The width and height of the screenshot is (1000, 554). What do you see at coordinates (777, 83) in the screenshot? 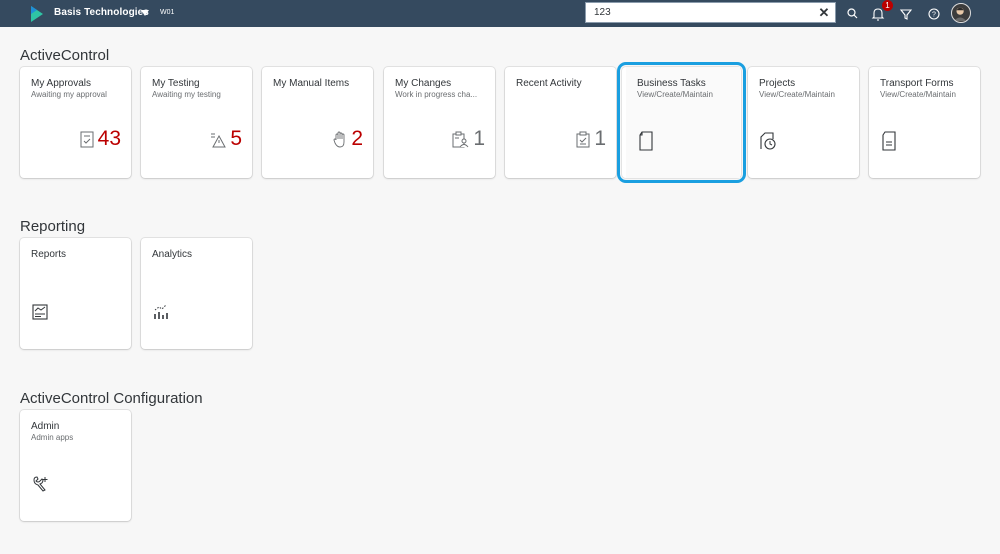
I see `tile-title: Projects` at bounding box center [777, 83].